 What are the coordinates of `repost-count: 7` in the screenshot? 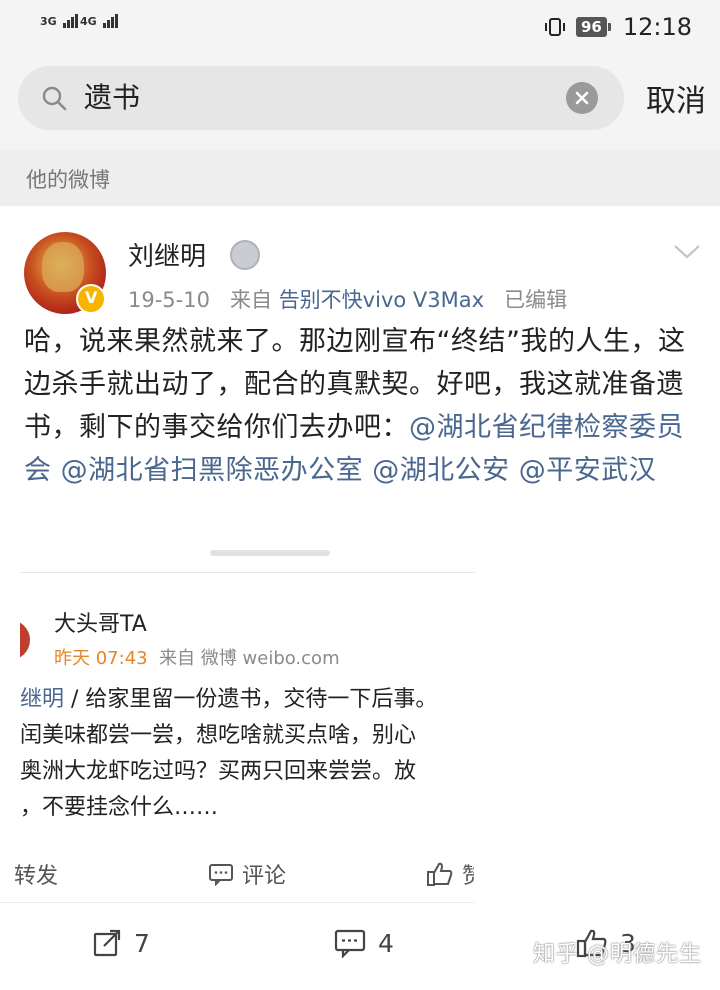 It's located at (142, 943).